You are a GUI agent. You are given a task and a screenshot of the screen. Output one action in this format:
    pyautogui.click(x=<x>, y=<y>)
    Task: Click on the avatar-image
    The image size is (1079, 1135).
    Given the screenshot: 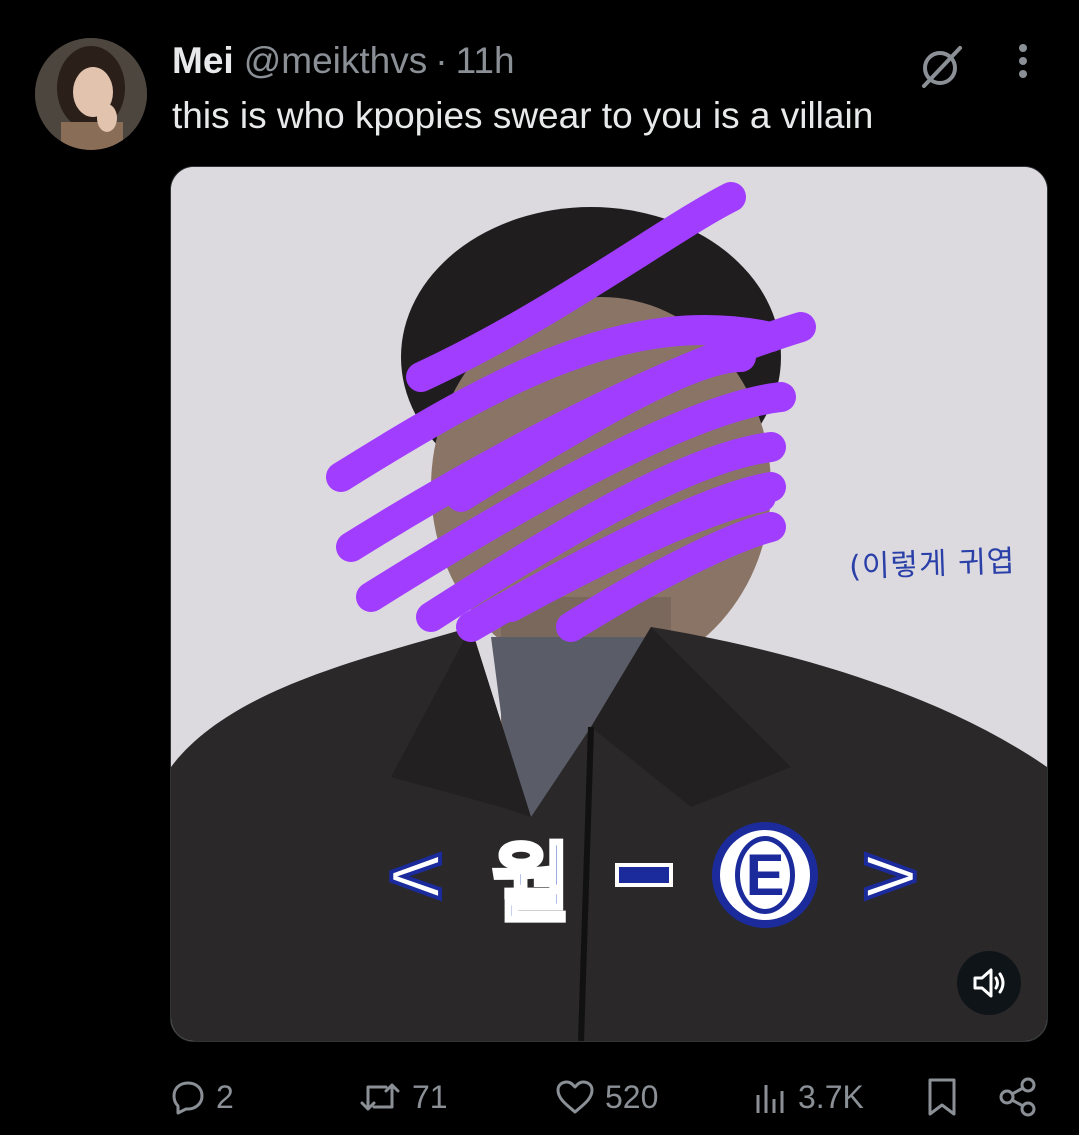 What is the action you would take?
    pyautogui.click(x=91, y=94)
    